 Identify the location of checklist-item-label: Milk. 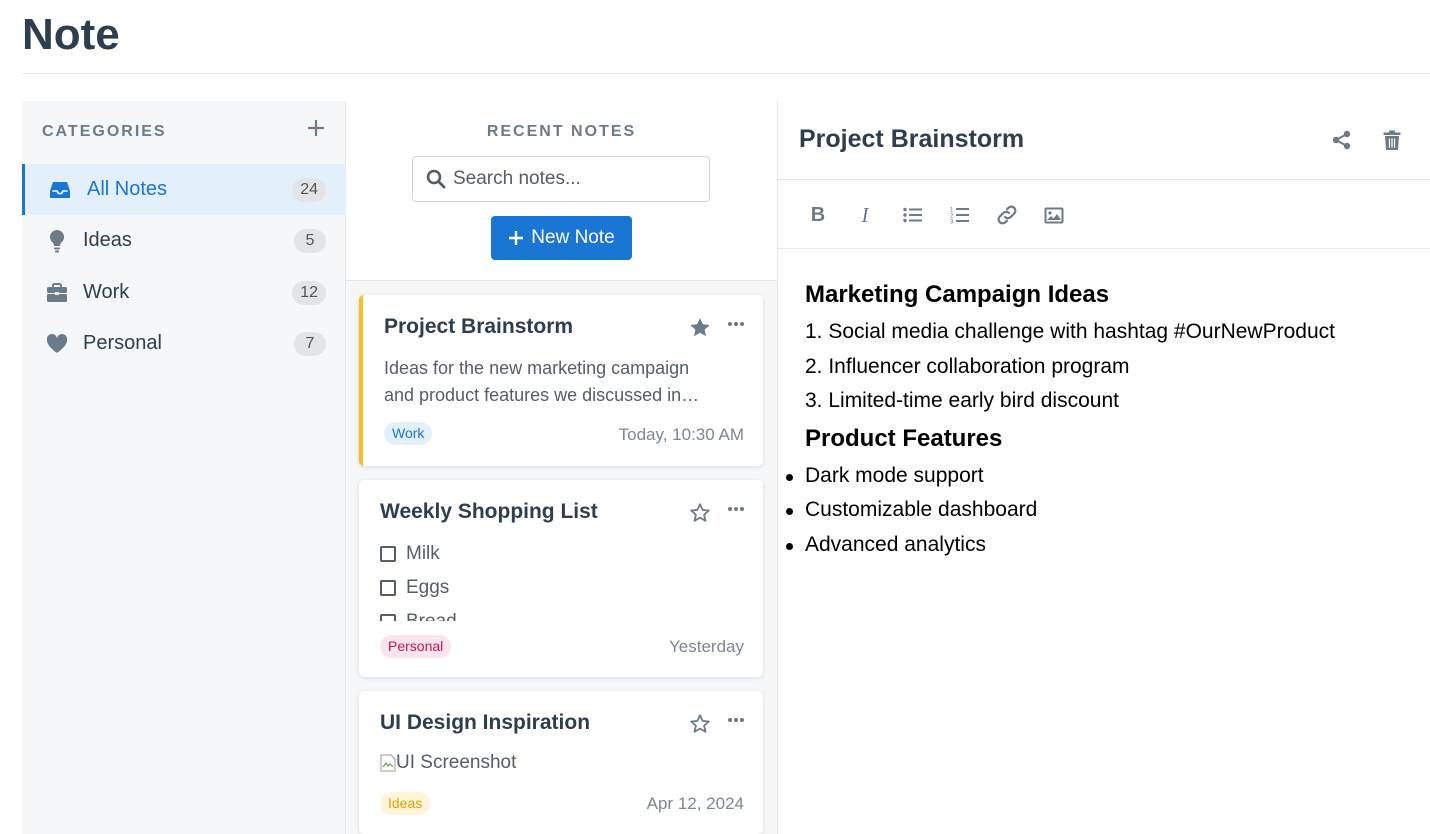
(423, 553).